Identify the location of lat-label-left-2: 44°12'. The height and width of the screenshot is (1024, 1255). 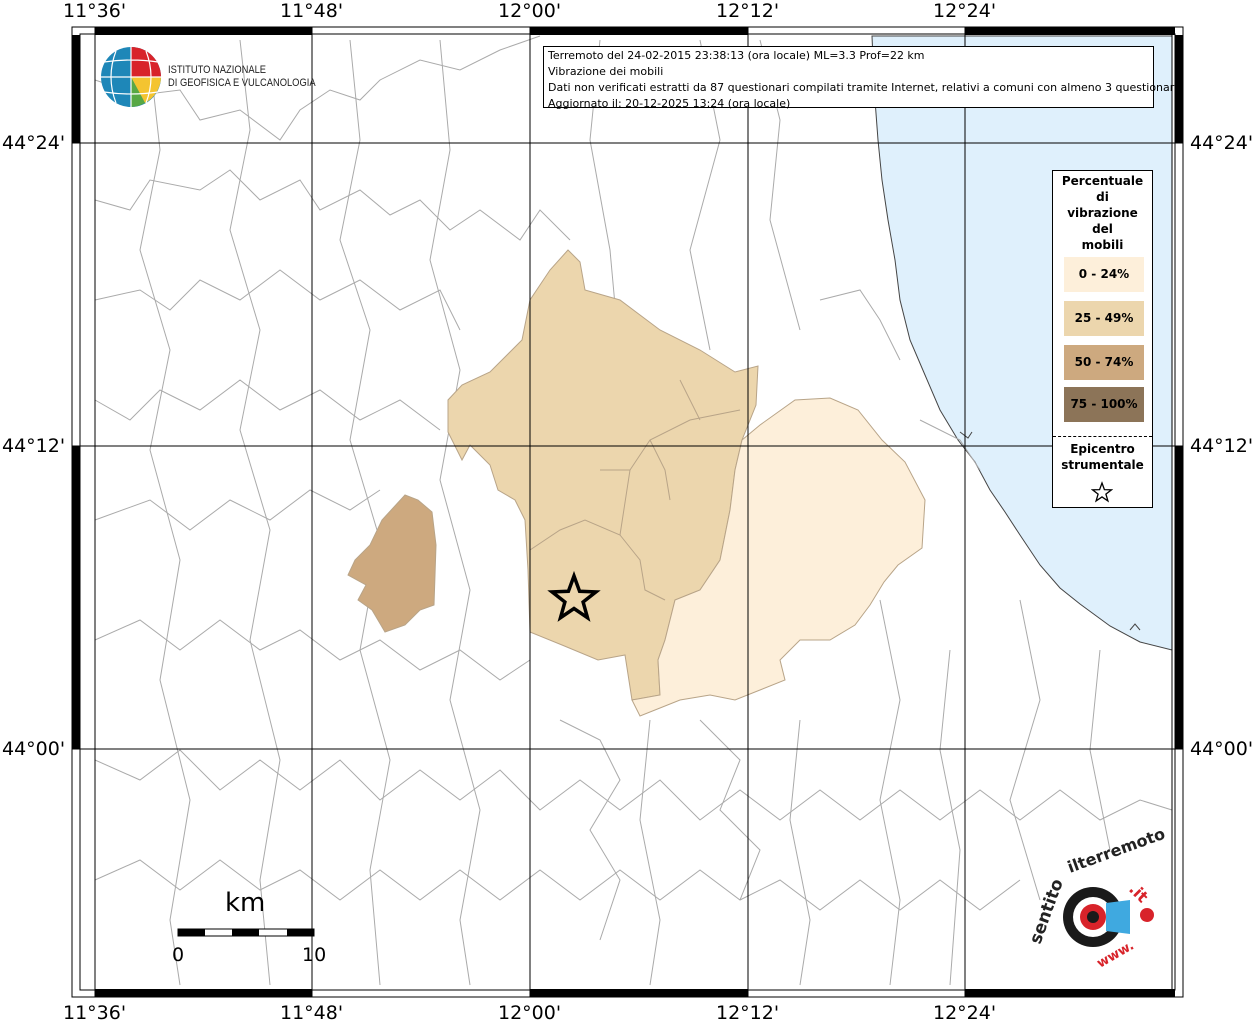
(34, 446).